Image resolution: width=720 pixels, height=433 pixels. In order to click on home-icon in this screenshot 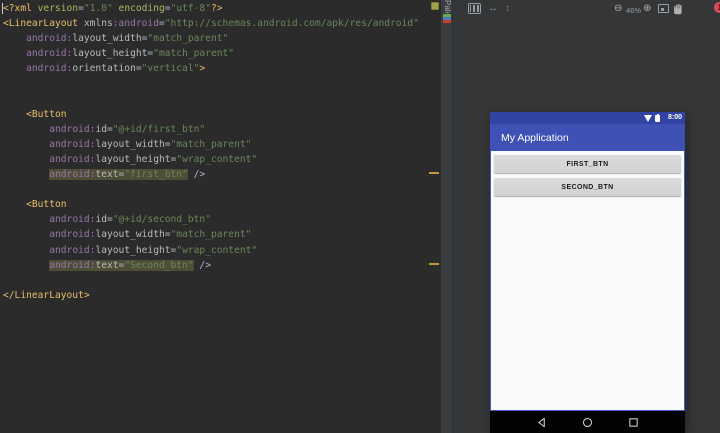, I will do `click(587, 422)`.